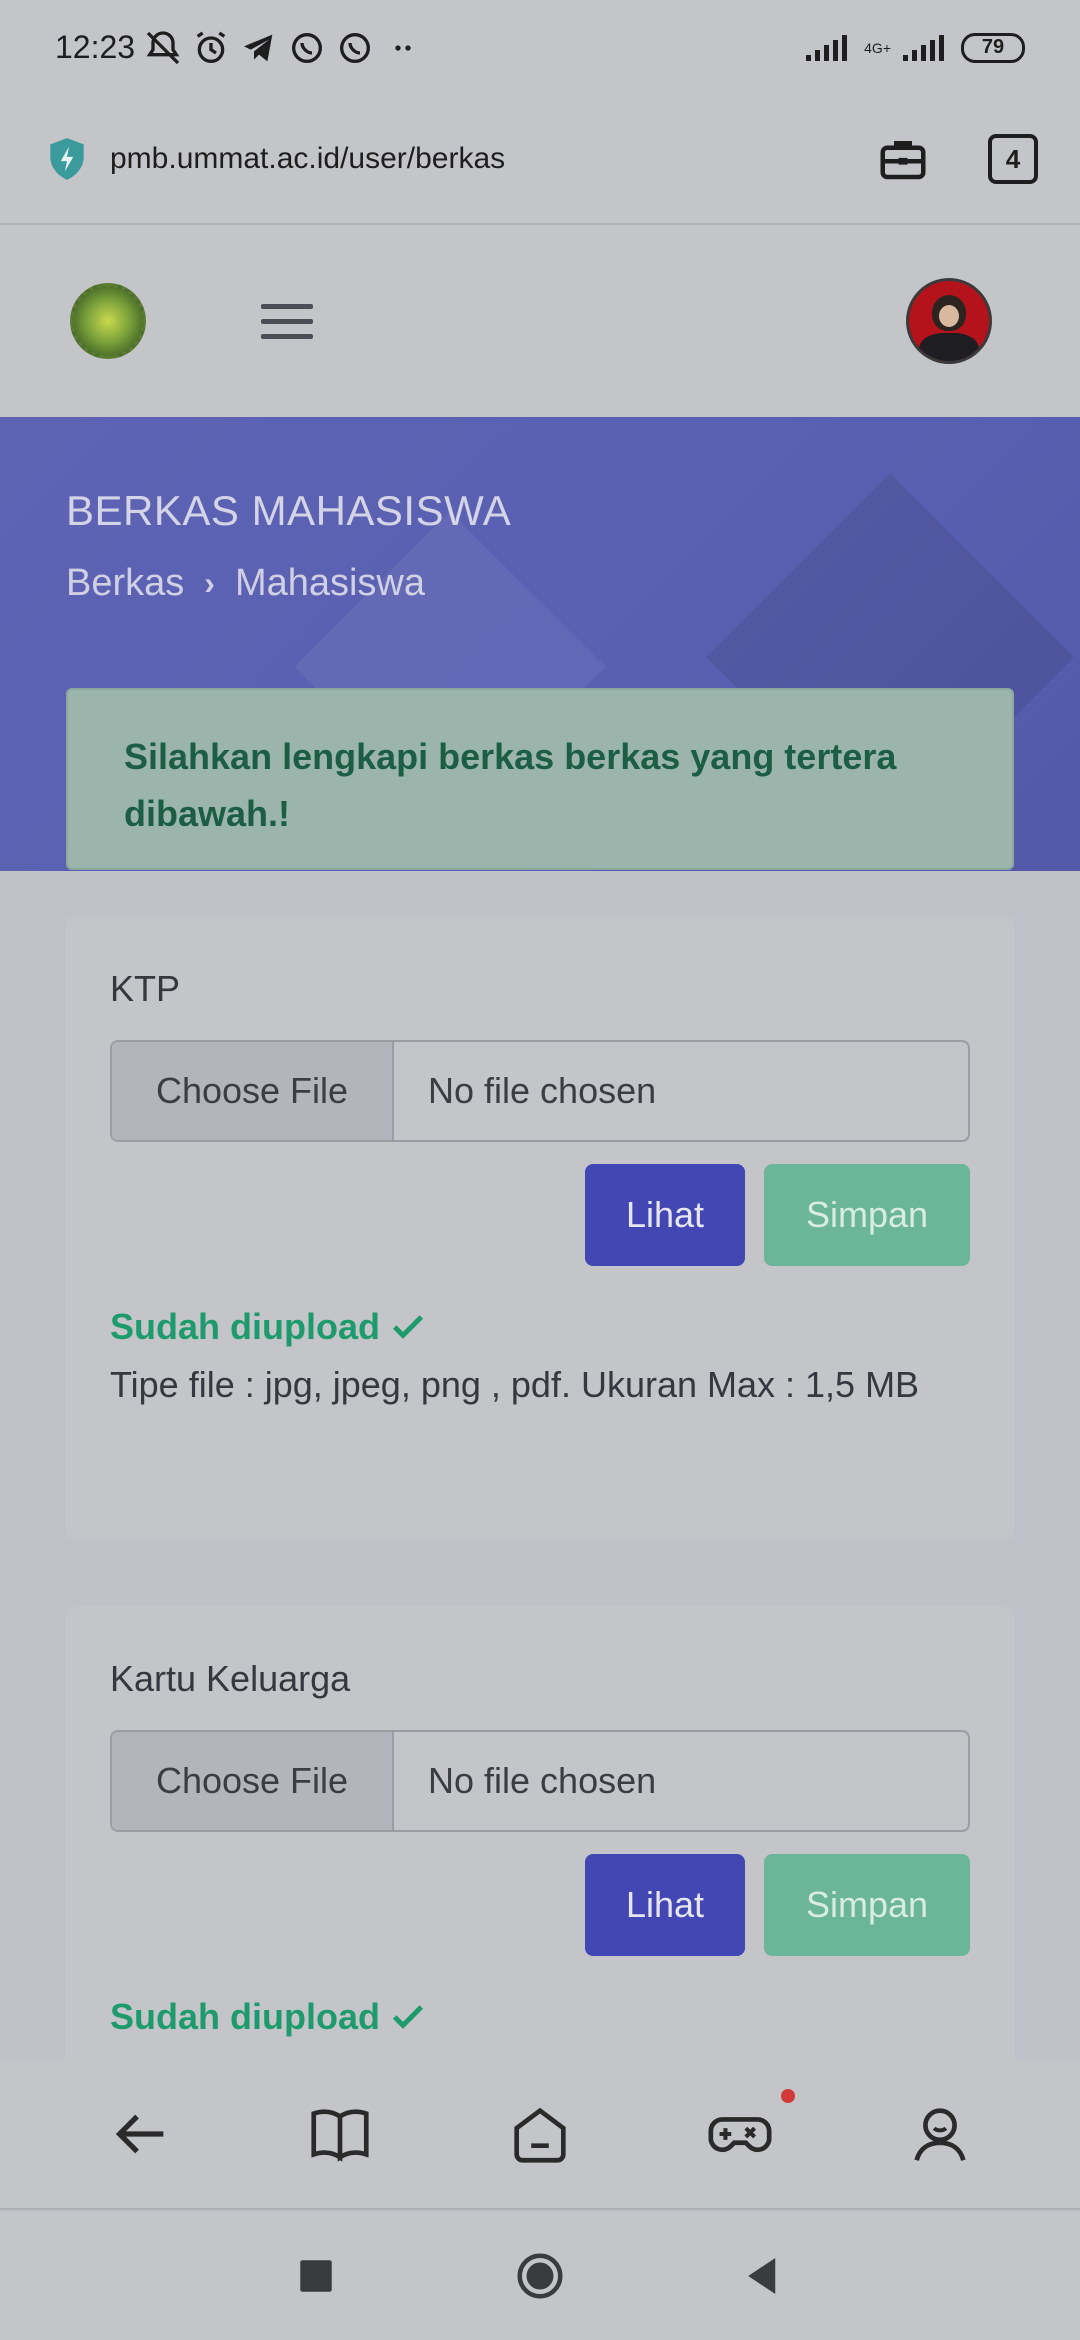  Describe the element at coordinates (330, 583) in the screenshot. I see `breadcrumb-item: Mahasiswa` at that location.